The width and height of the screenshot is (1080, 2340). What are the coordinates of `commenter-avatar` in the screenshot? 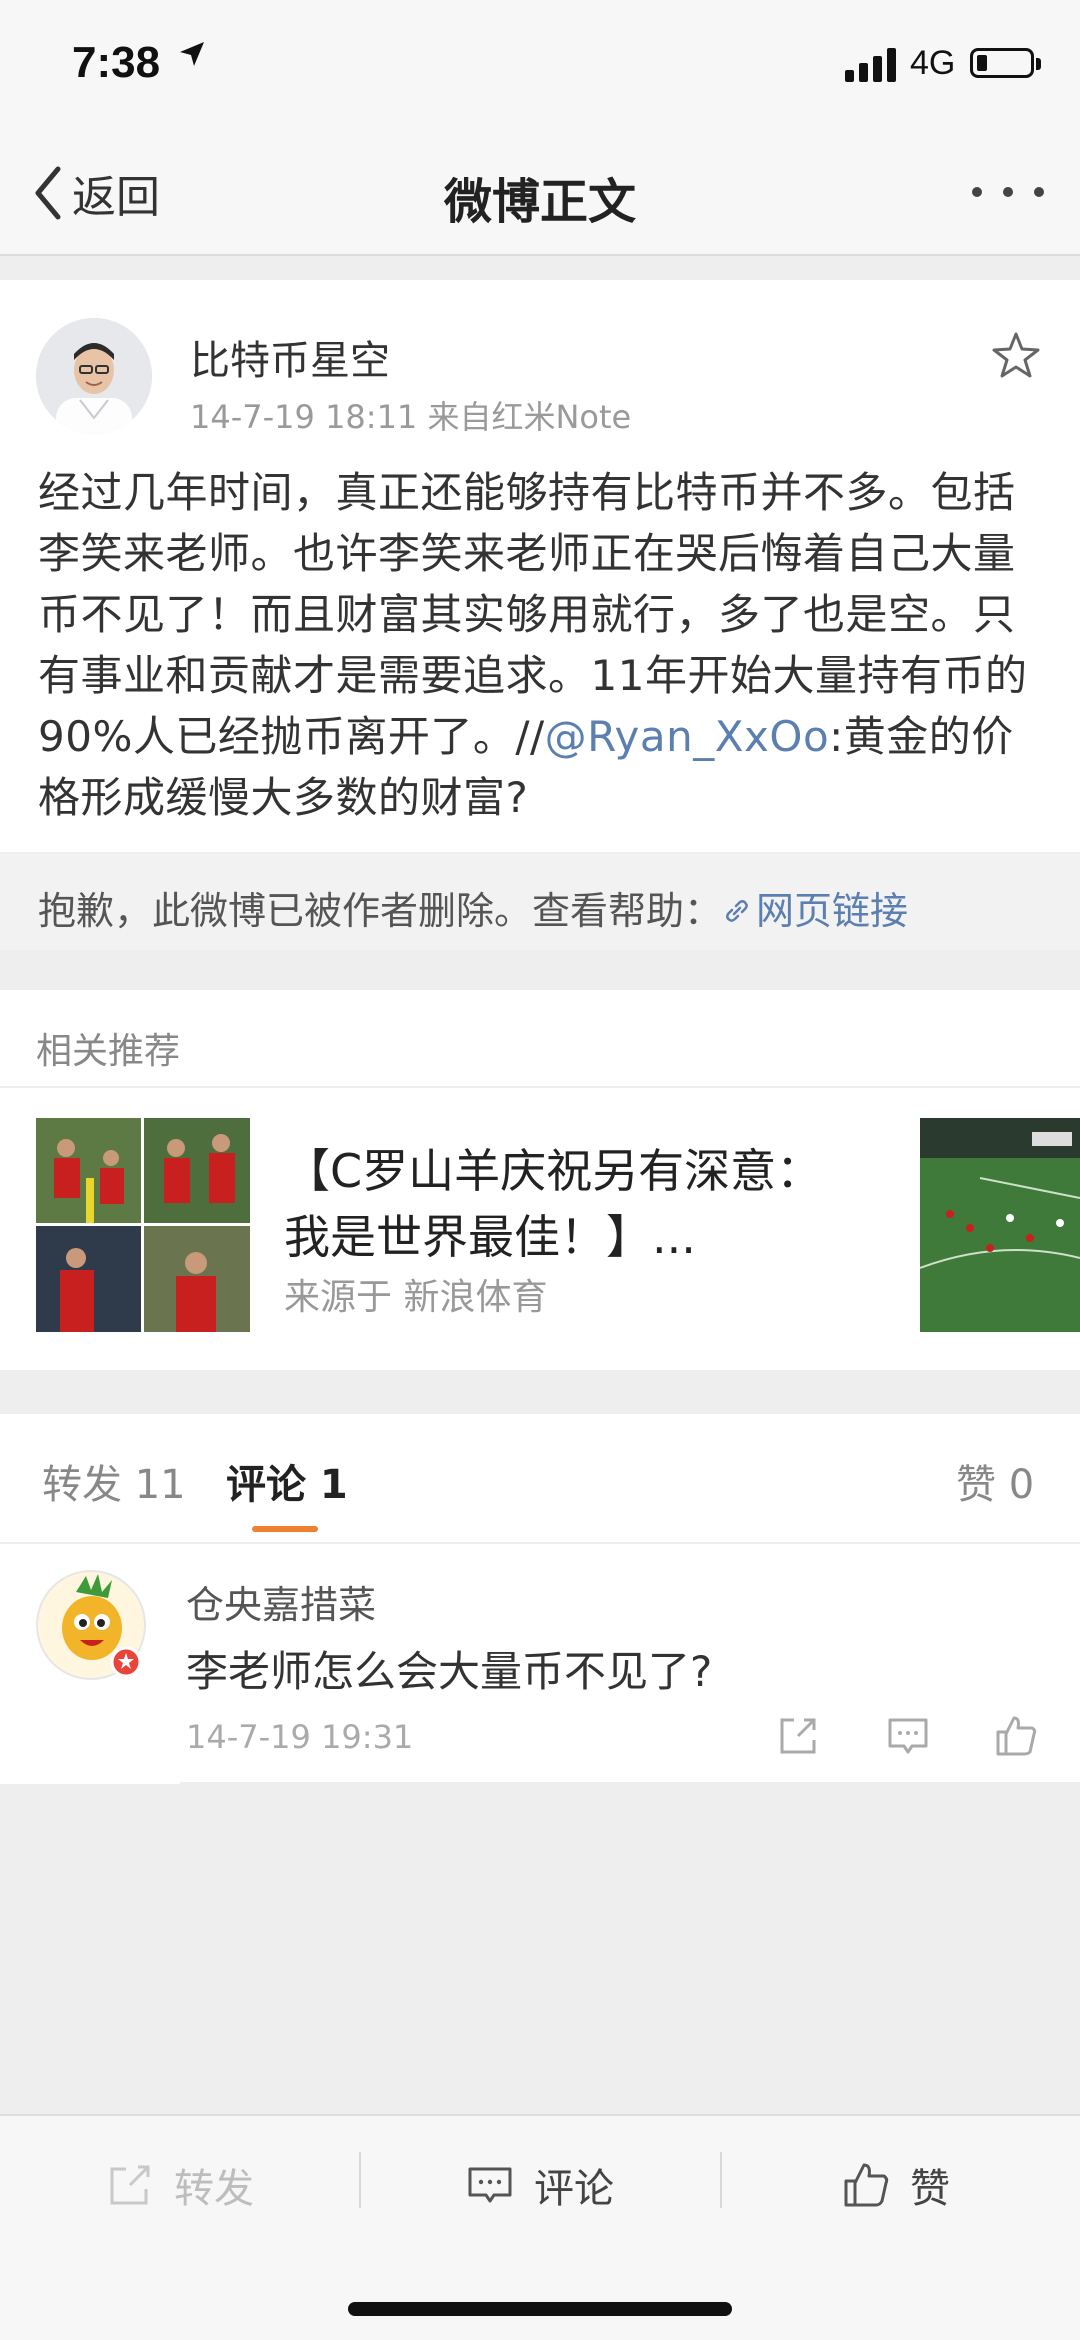 It's located at (91, 1625).